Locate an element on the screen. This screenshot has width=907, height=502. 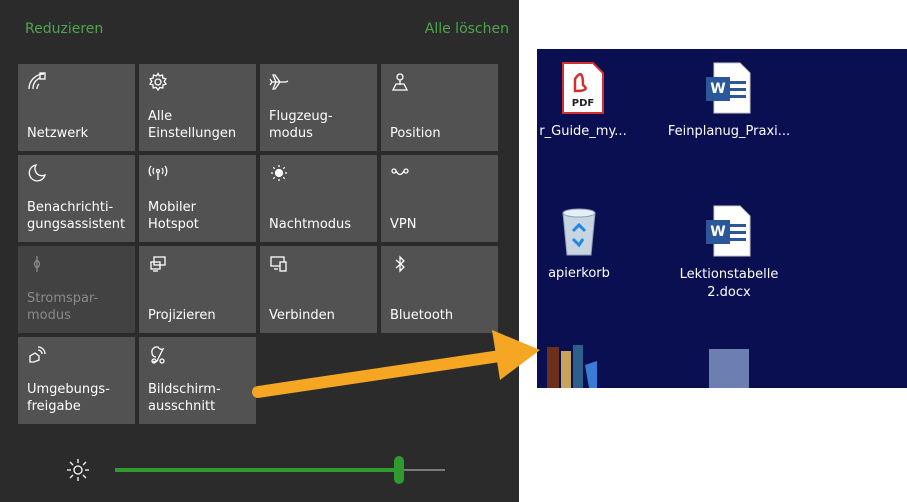
tile-label: Position is located at coordinates (415, 133).